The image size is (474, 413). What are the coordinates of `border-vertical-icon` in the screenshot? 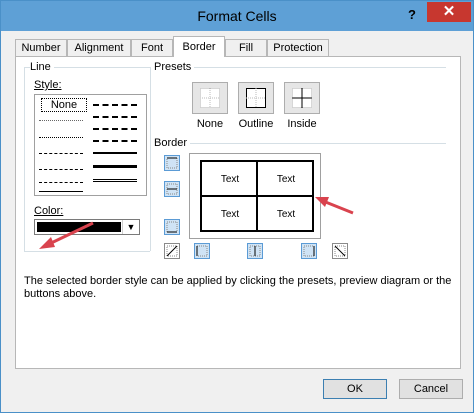 It's located at (255, 251).